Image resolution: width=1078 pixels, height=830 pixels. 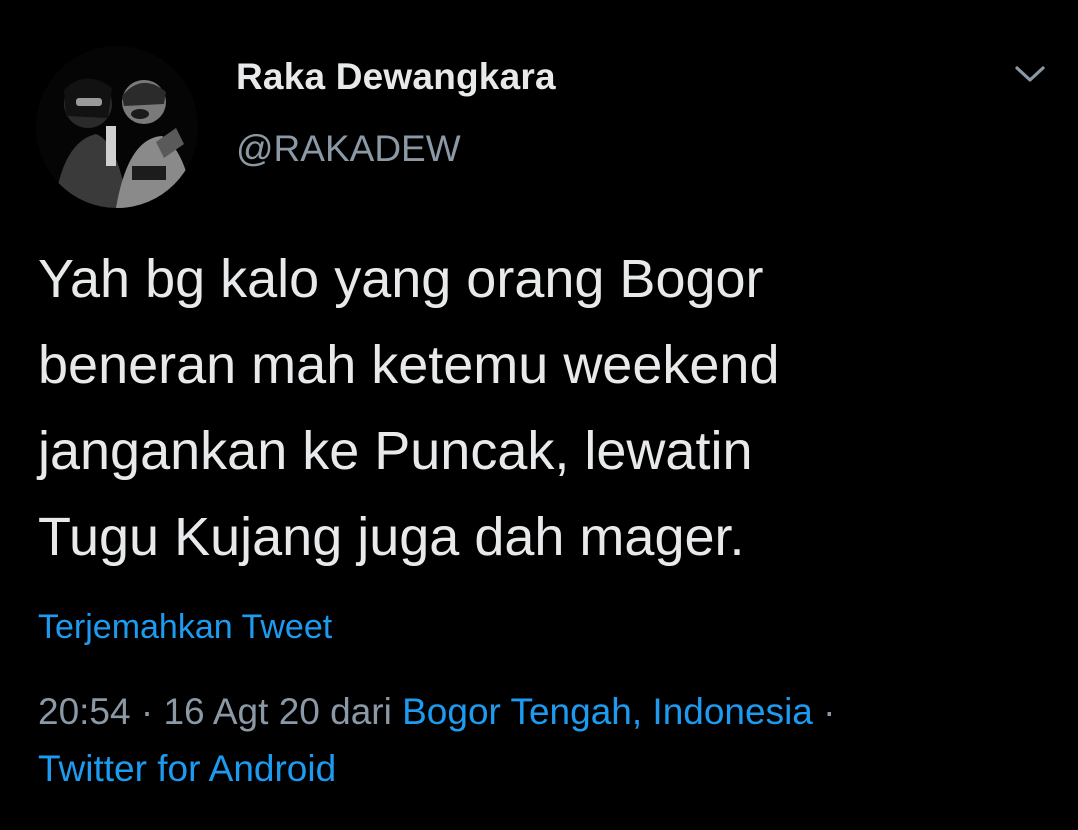 I want to click on avatar-photo, so click(x=117, y=127).